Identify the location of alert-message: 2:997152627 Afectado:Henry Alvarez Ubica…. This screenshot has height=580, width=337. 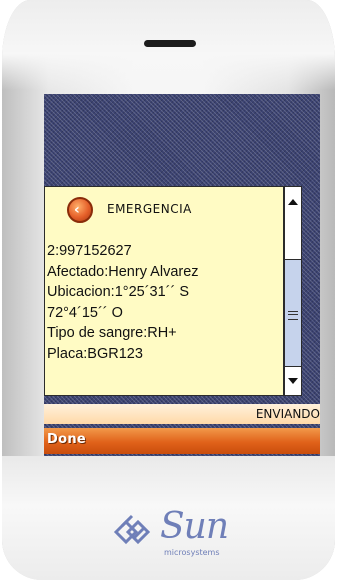
(163, 302).